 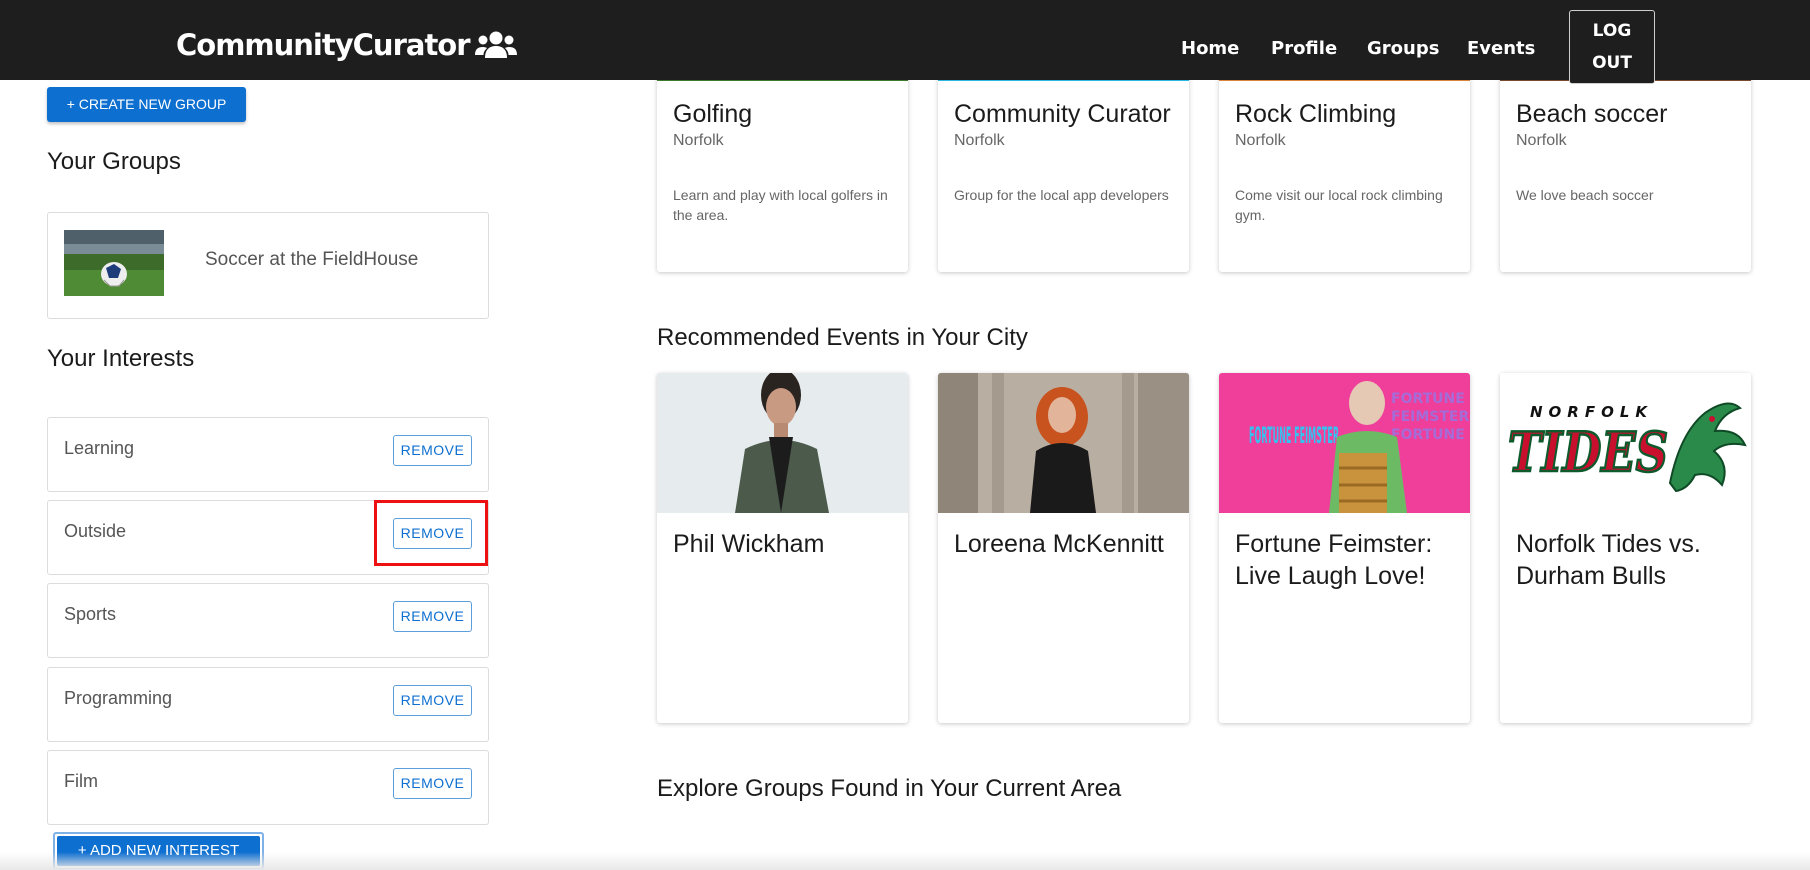 I want to click on your-group-card: Soccer at the FieldHouse, so click(x=268, y=265).